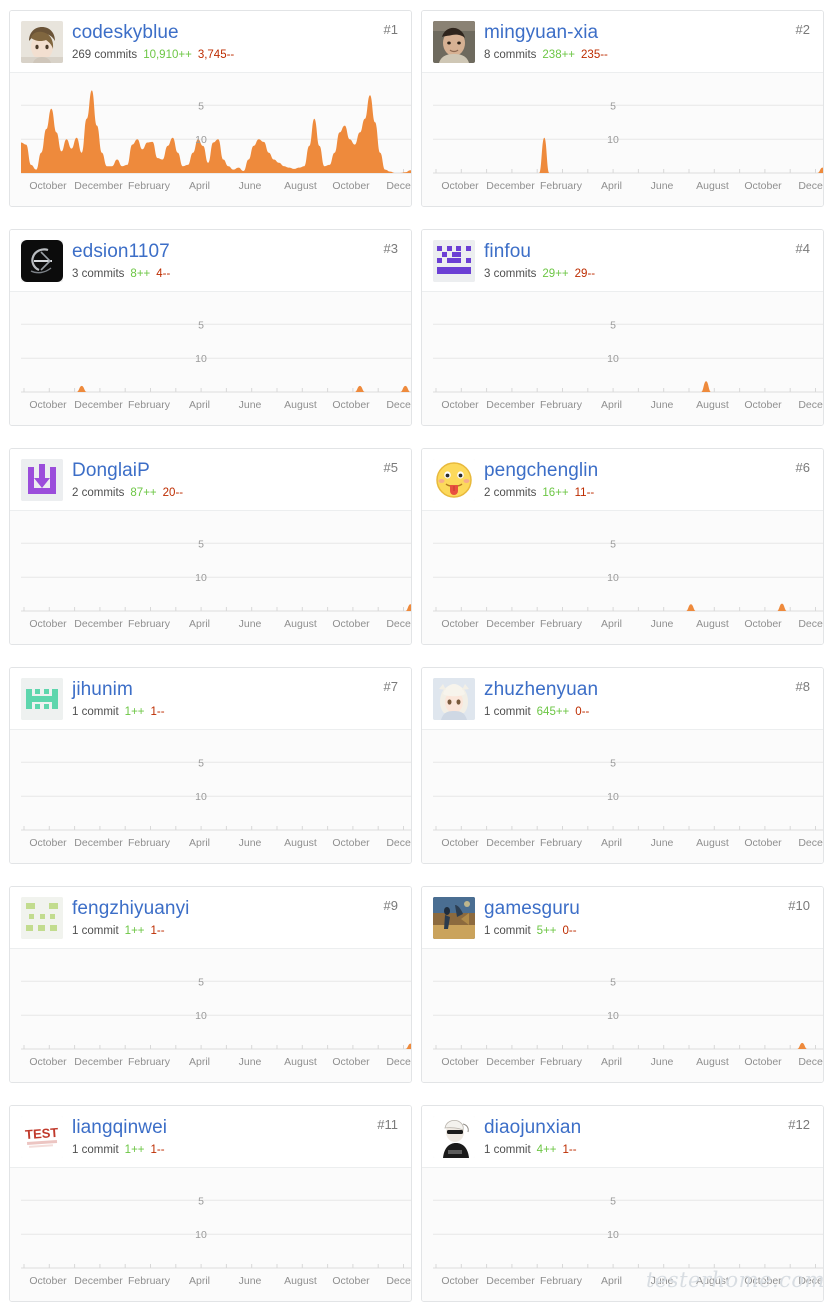  What do you see at coordinates (235, 33) in the screenshot?
I see `username-link: codeskyblue` at bounding box center [235, 33].